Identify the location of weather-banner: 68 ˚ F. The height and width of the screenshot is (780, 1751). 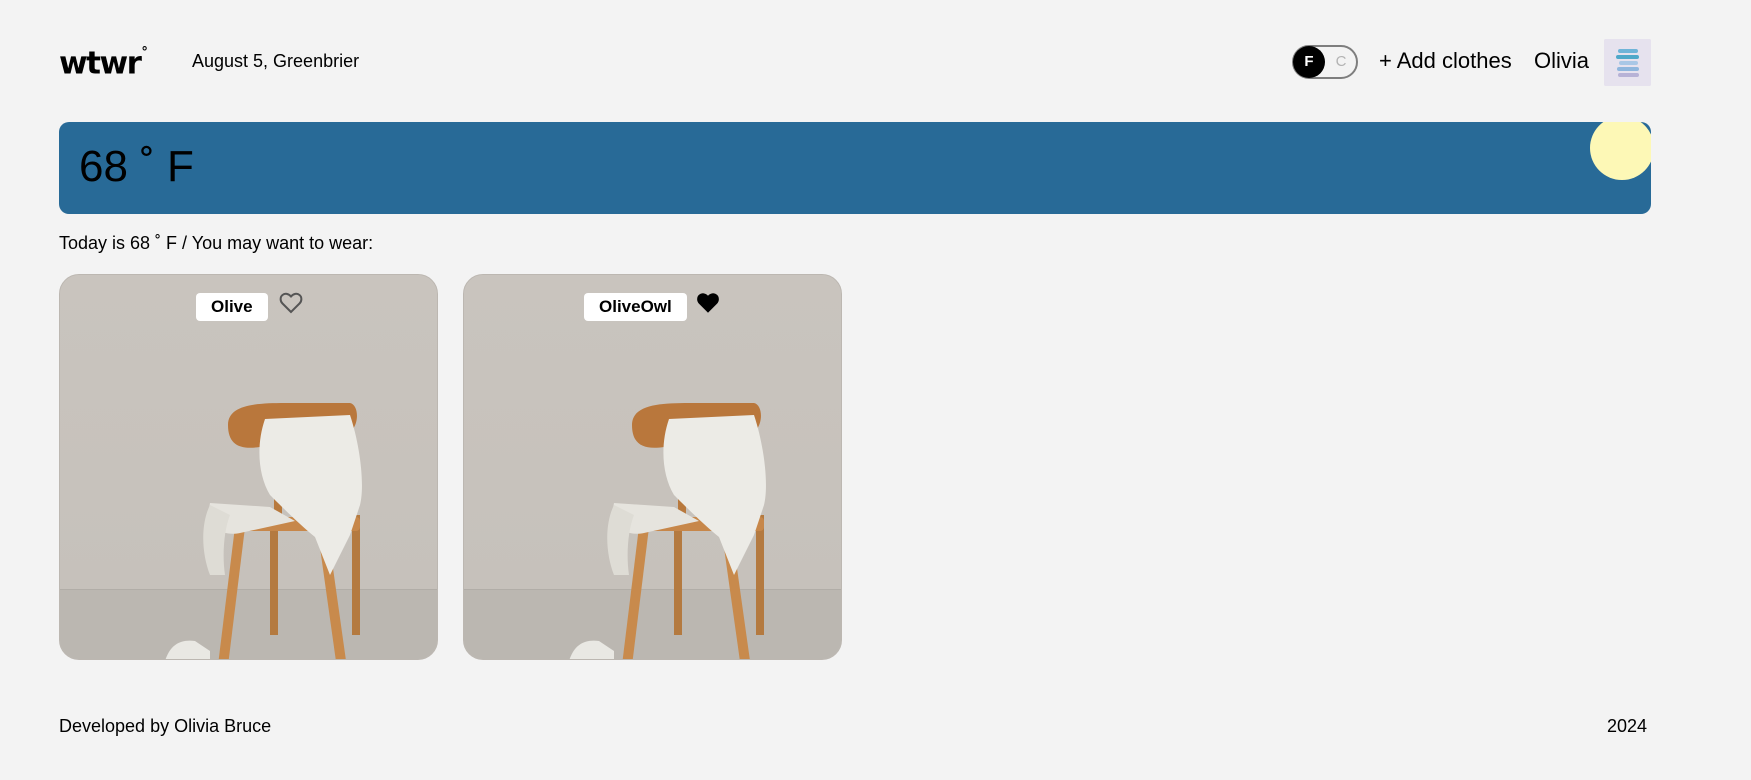
(855, 168).